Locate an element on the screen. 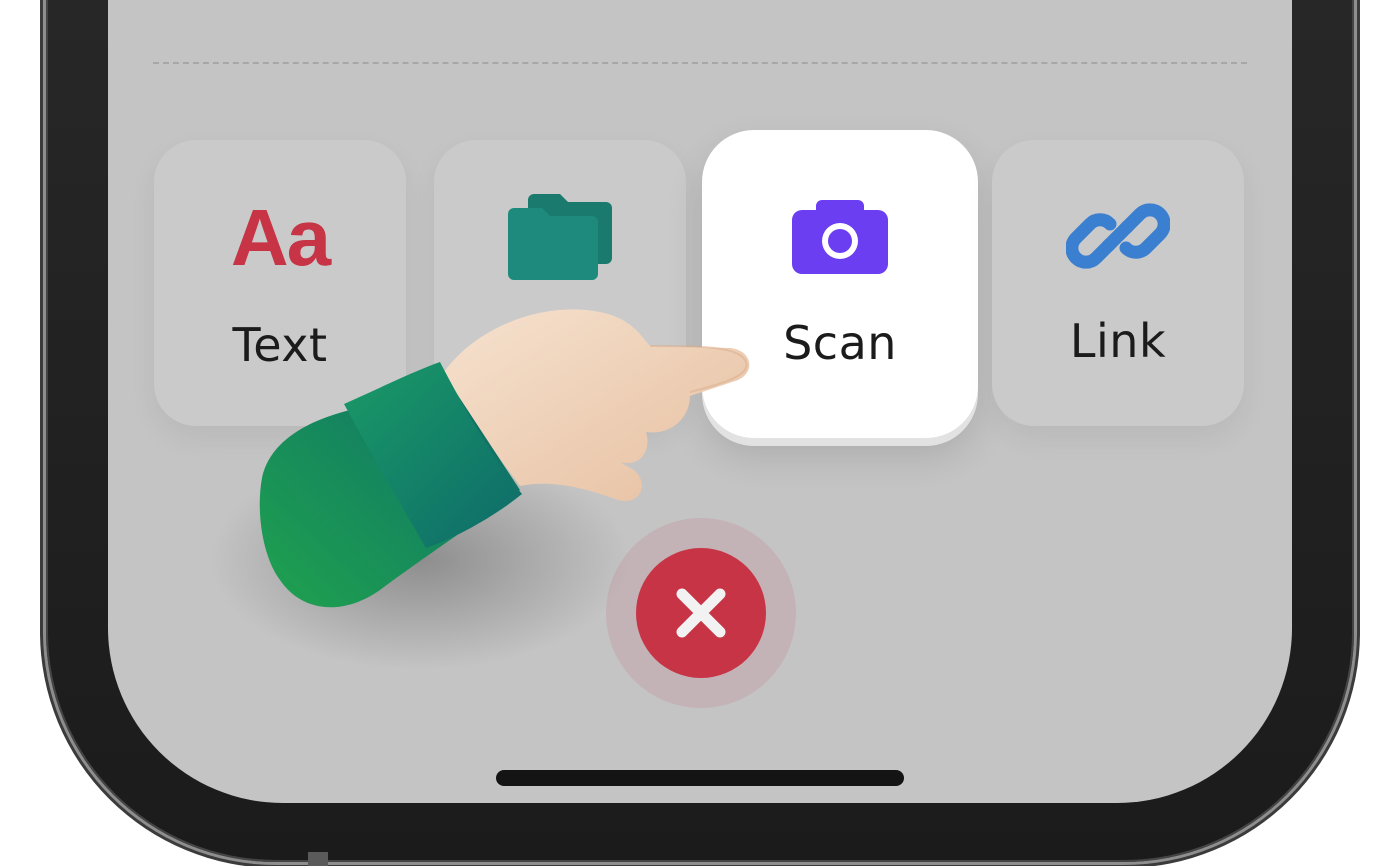  close-icon is located at coordinates (701, 613).